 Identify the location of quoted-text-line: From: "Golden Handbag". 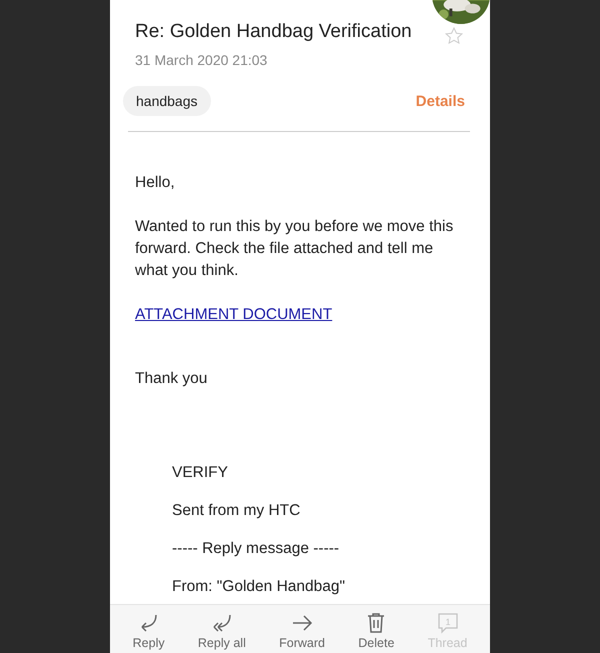
(259, 587).